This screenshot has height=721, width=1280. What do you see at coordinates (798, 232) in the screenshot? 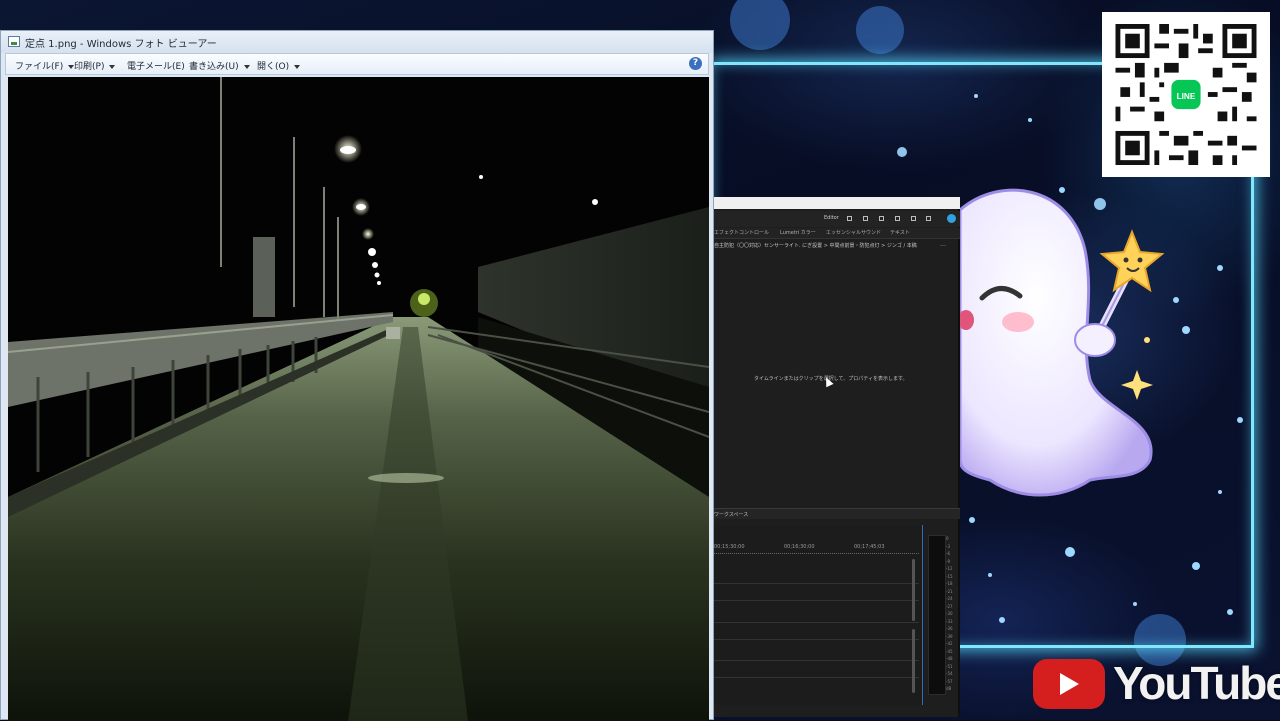
I see `tab-lumetri-color: Lumetri カラー` at bounding box center [798, 232].